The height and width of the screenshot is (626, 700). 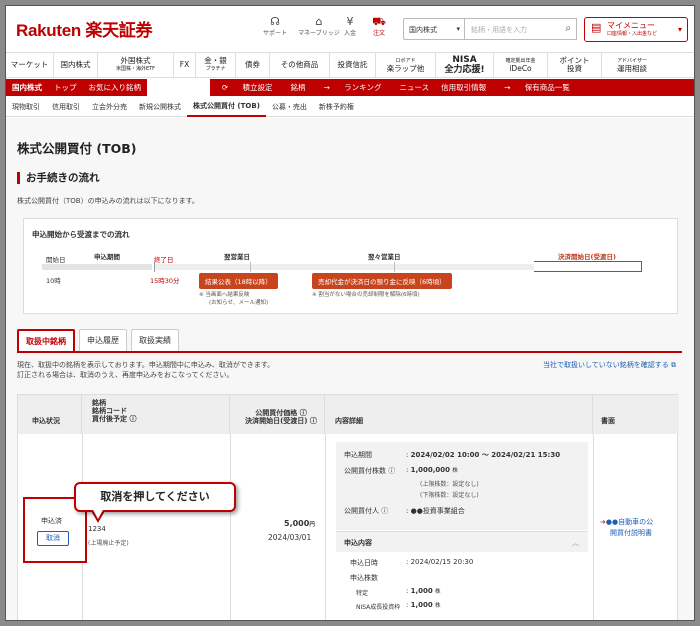 What do you see at coordinates (370, 471) in the screenshot?
I see `shares-label: 公開買付株数 ⓘ` at bounding box center [370, 471].